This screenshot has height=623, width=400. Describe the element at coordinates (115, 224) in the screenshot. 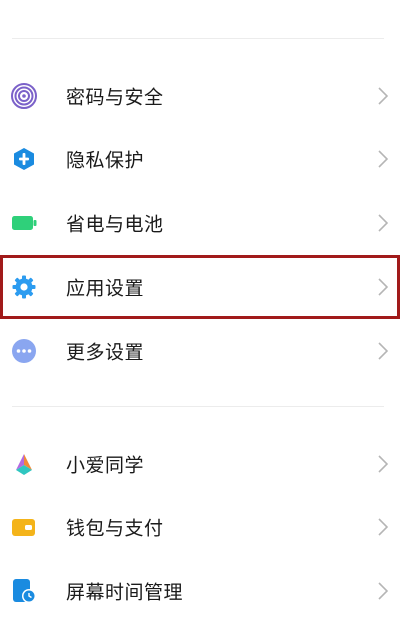

I see `settings-item-label: 省电与电池` at that location.